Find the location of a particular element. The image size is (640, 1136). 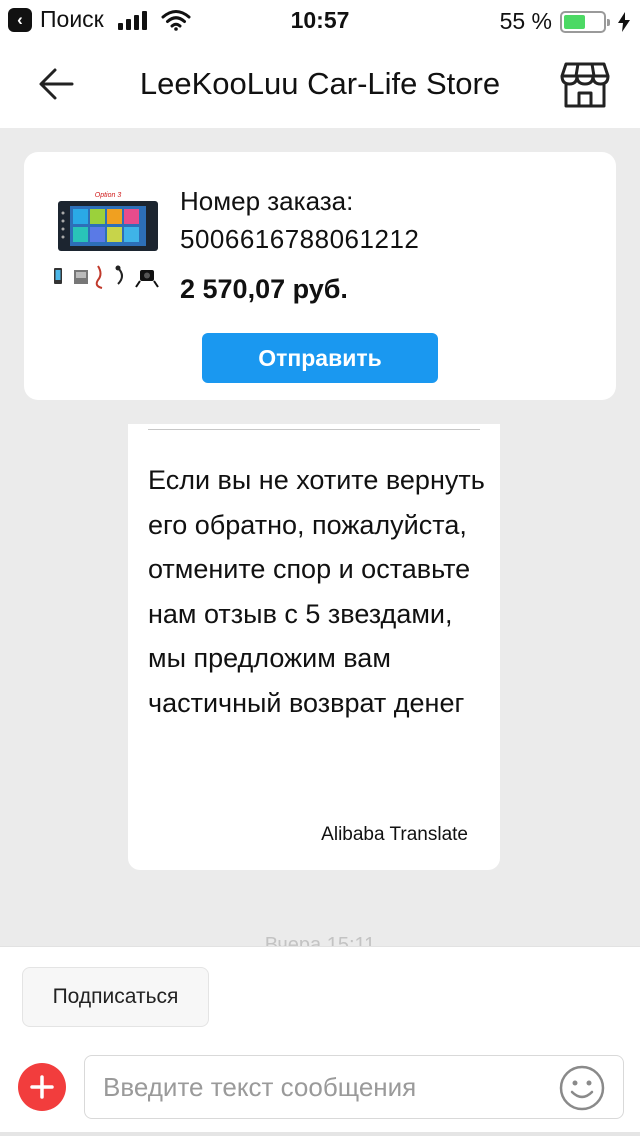

charging-bolt-icon is located at coordinates (624, 21).